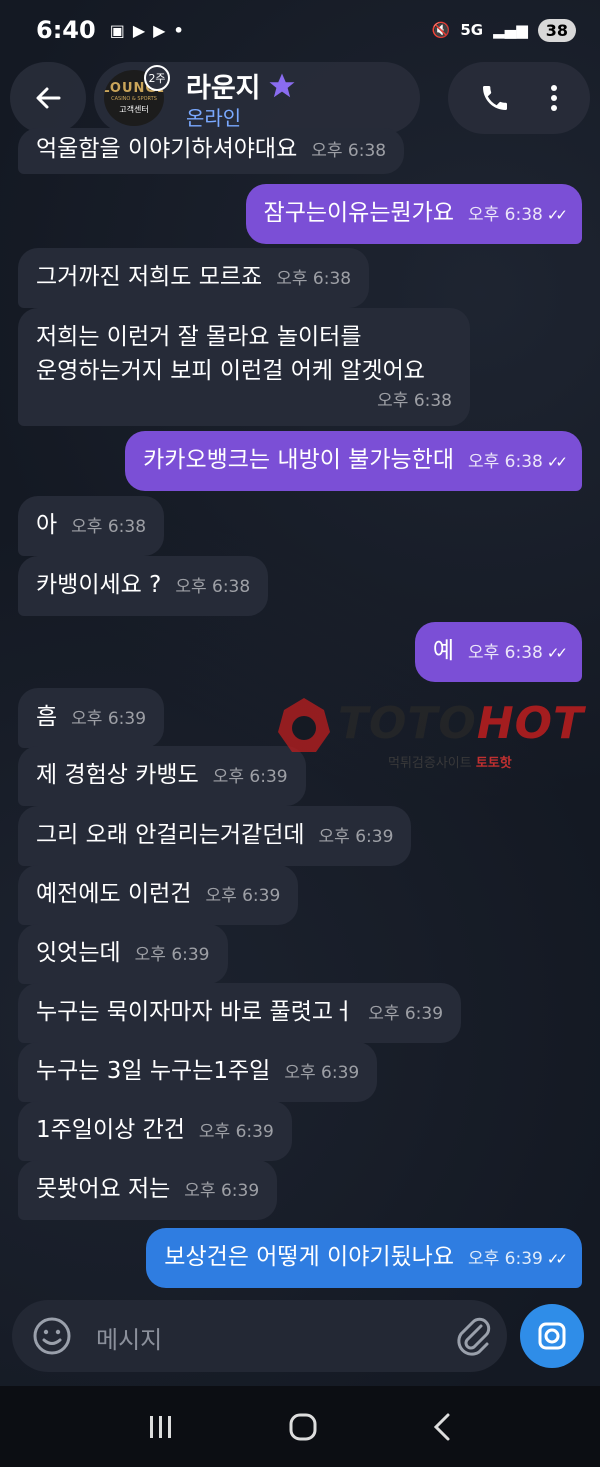 The image size is (600, 1467). Describe the element at coordinates (554, 98) in the screenshot. I see `more-vertical-icon` at that location.